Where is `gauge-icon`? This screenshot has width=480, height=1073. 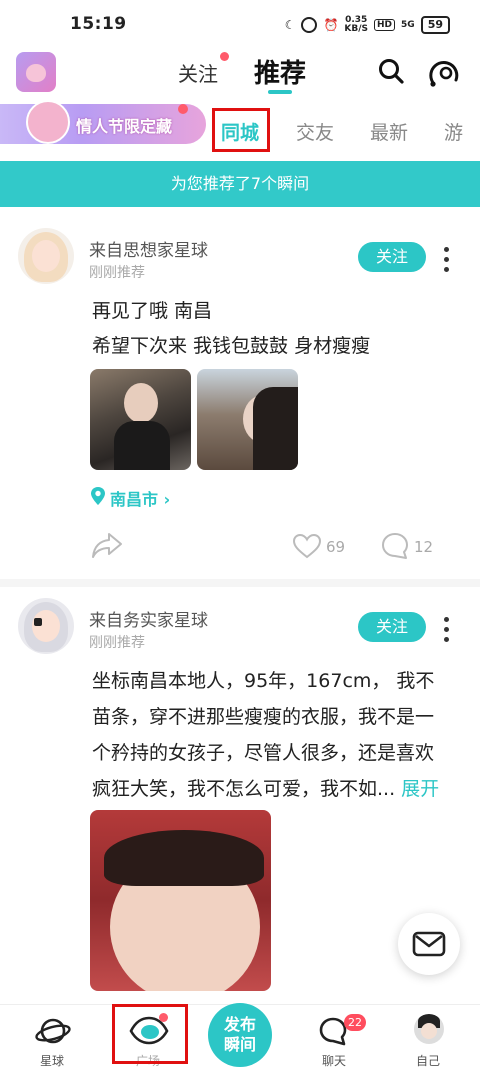
gauge-icon is located at coordinates (309, 25).